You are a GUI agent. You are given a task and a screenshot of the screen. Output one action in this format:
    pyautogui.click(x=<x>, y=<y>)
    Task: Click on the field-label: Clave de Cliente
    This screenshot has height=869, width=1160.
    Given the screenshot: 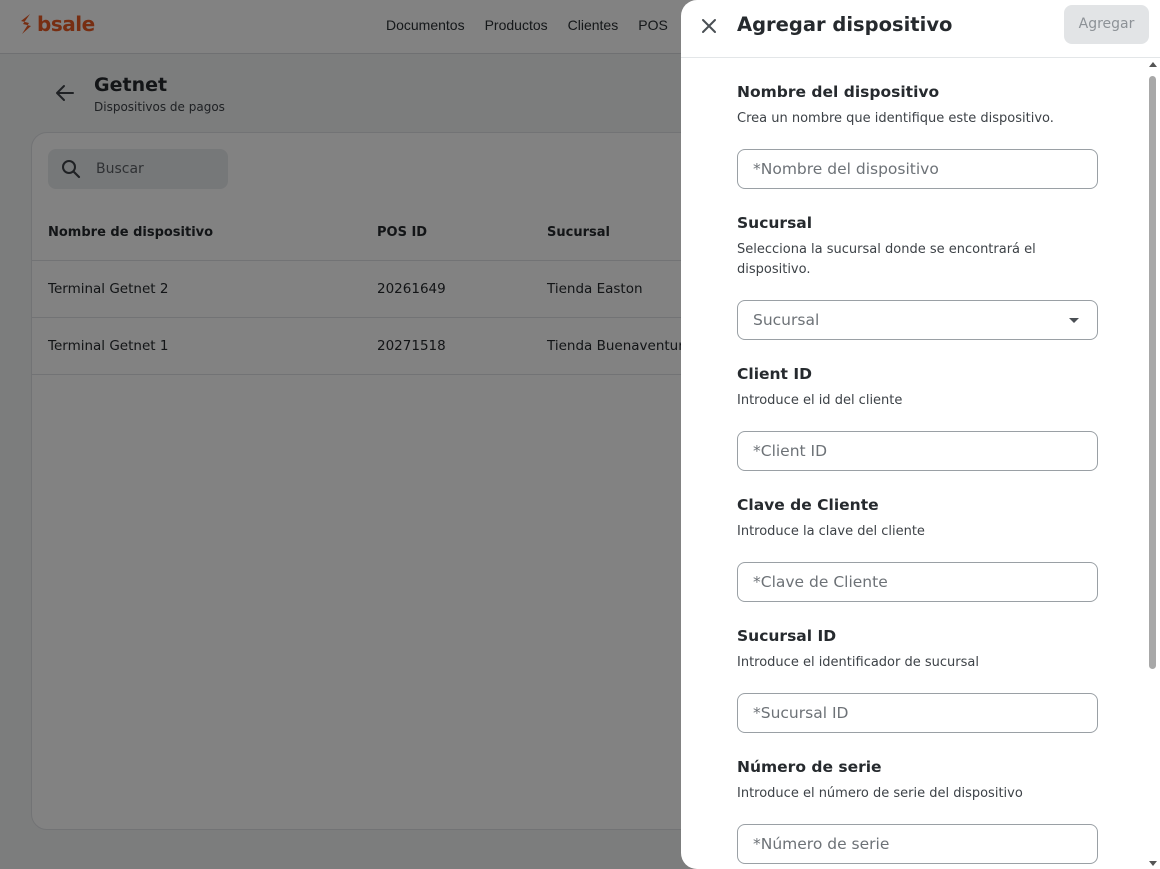 What is the action you would take?
    pyautogui.click(x=808, y=505)
    